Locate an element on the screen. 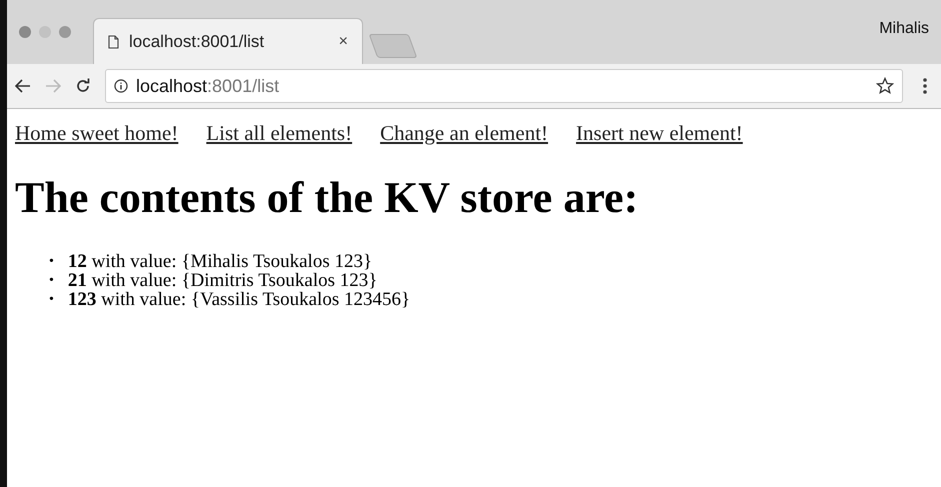  list-item: 123 with value: {Vassilis Tsoukalos 123456} is located at coordinates (239, 300).